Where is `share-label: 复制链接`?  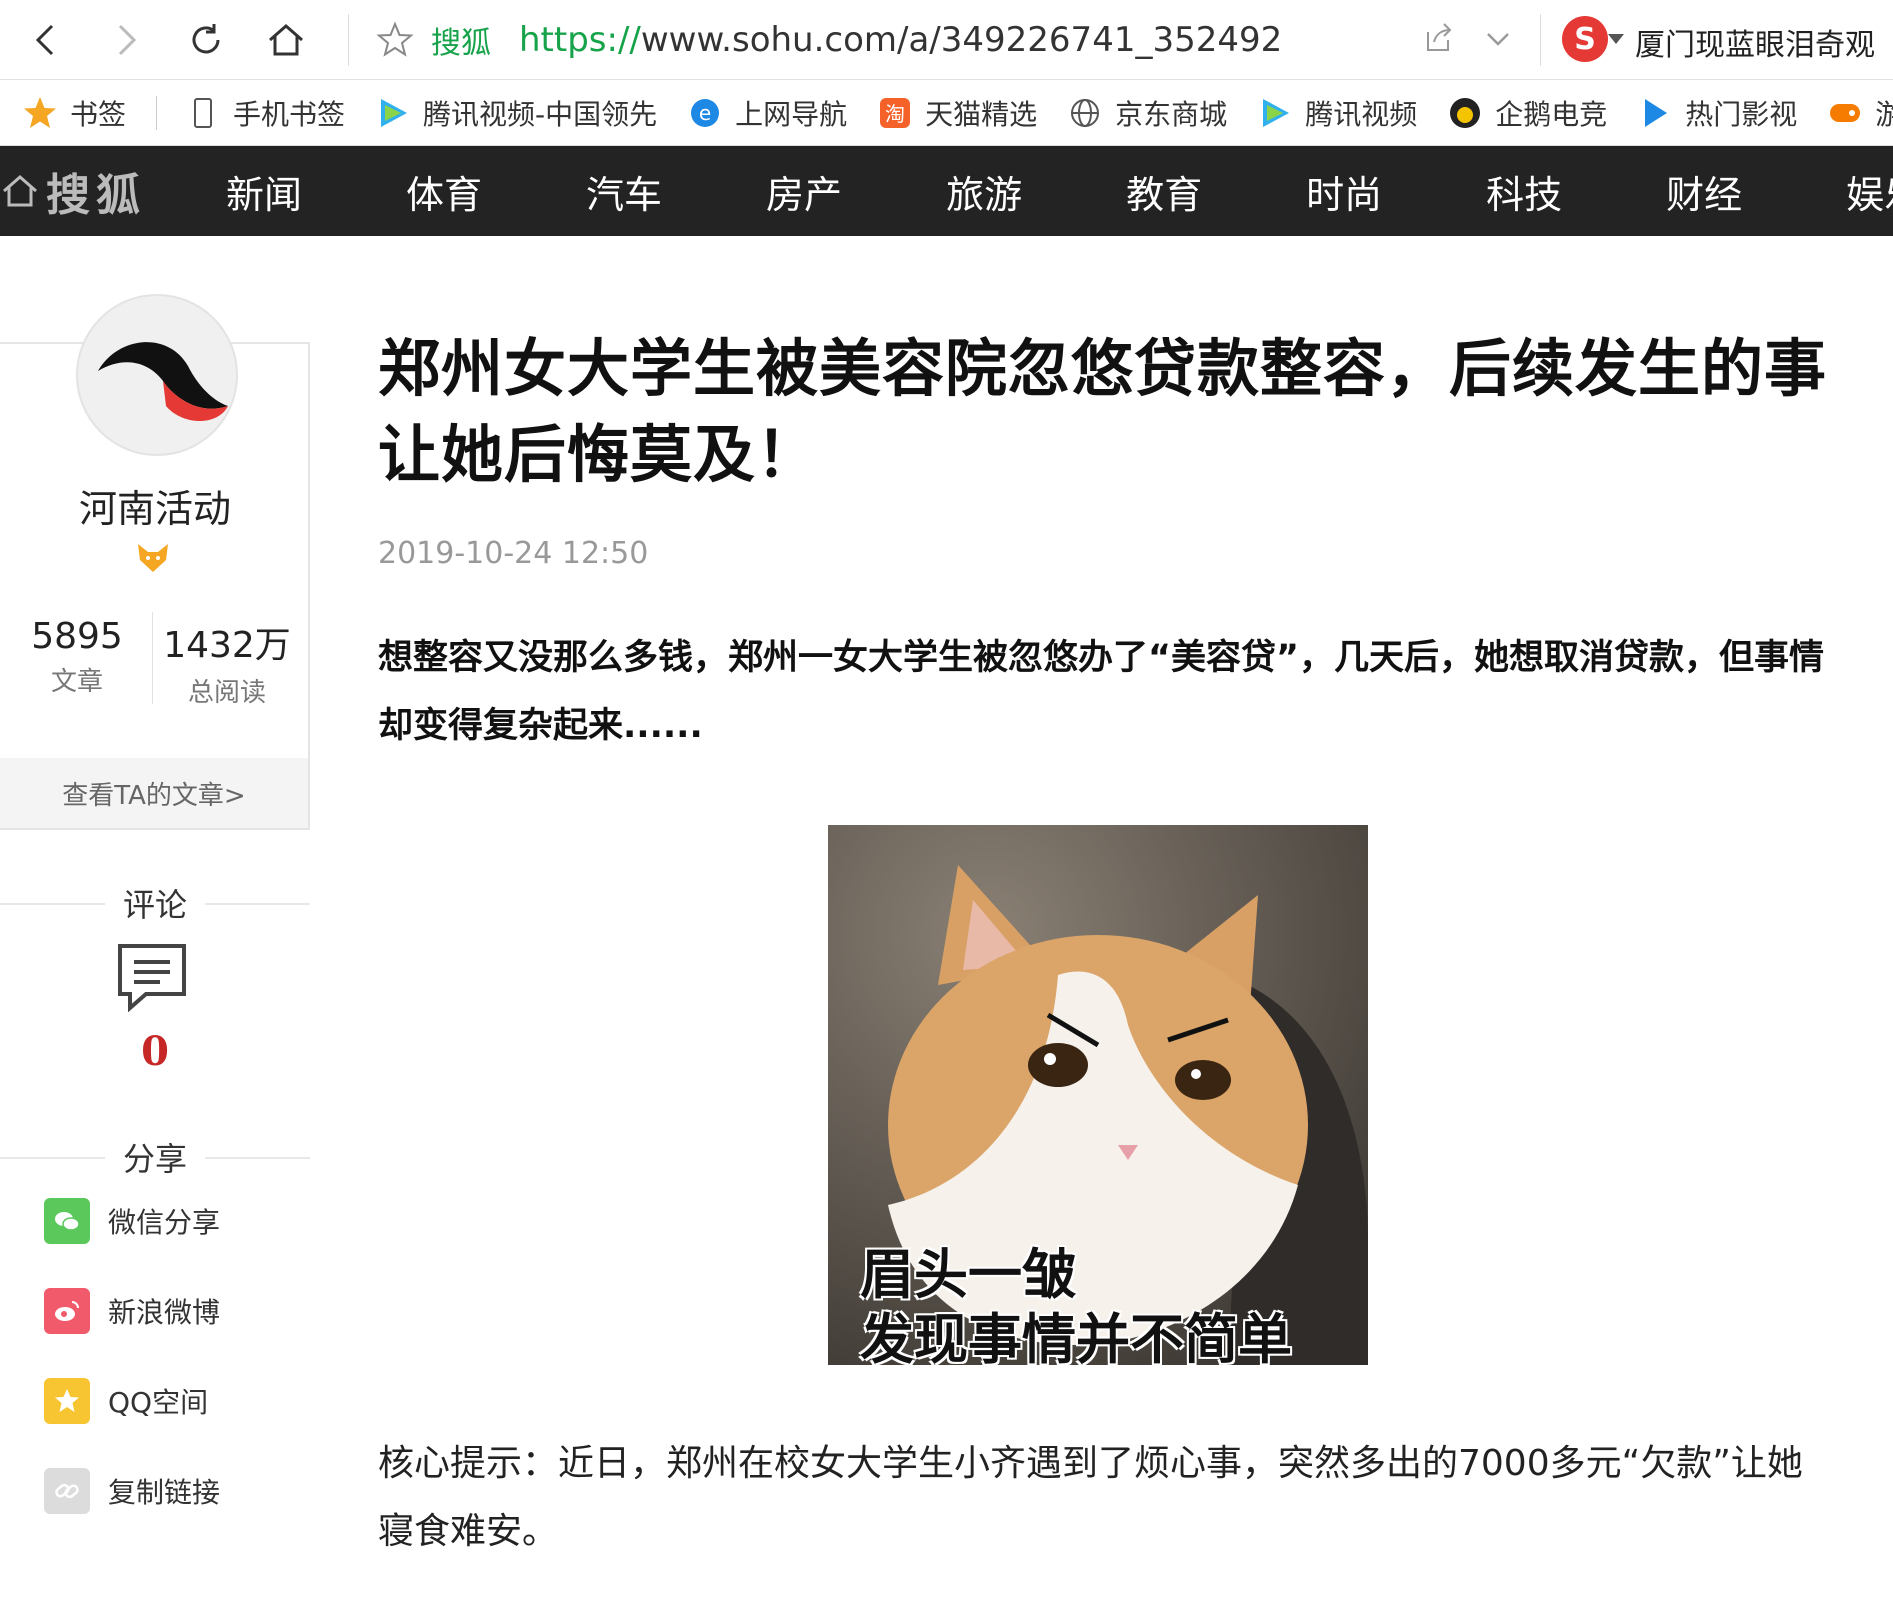 share-label: 复制链接 is located at coordinates (164, 1492).